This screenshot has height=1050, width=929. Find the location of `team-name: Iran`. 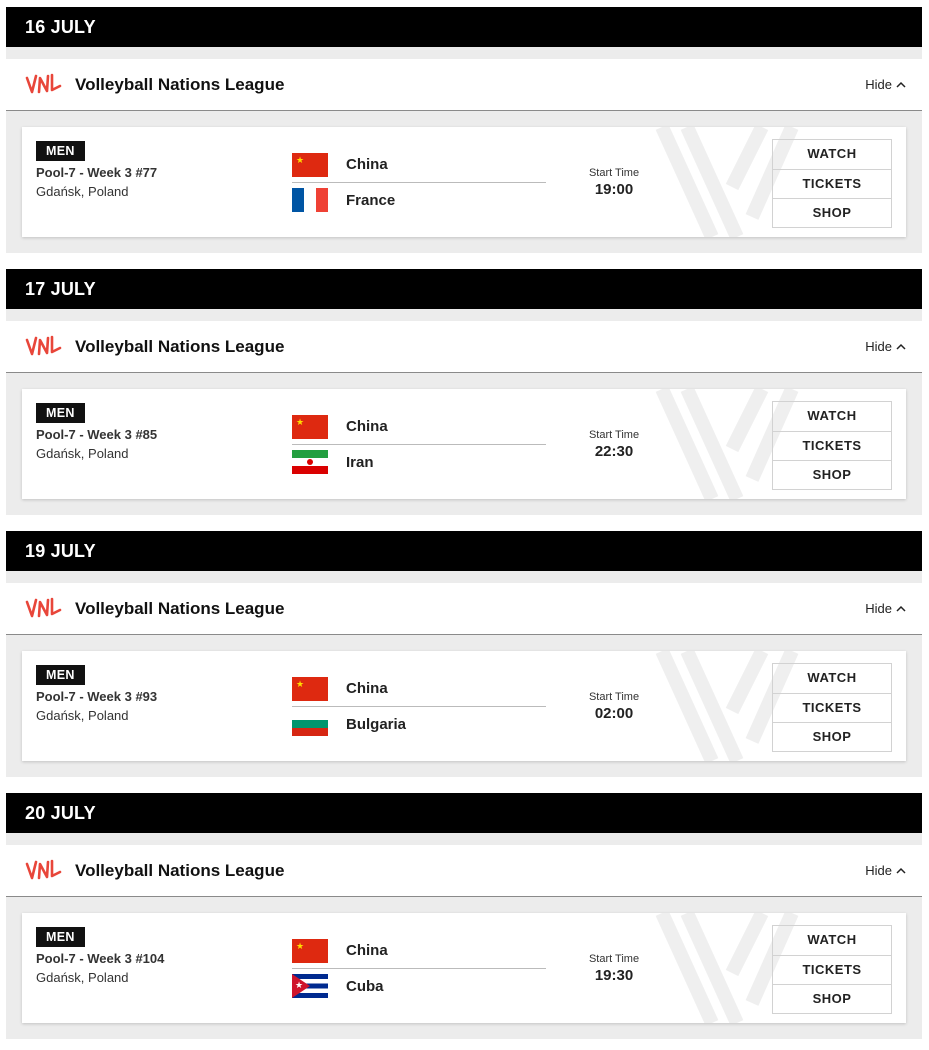

team-name: Iran is located at coordinates (360, 462).